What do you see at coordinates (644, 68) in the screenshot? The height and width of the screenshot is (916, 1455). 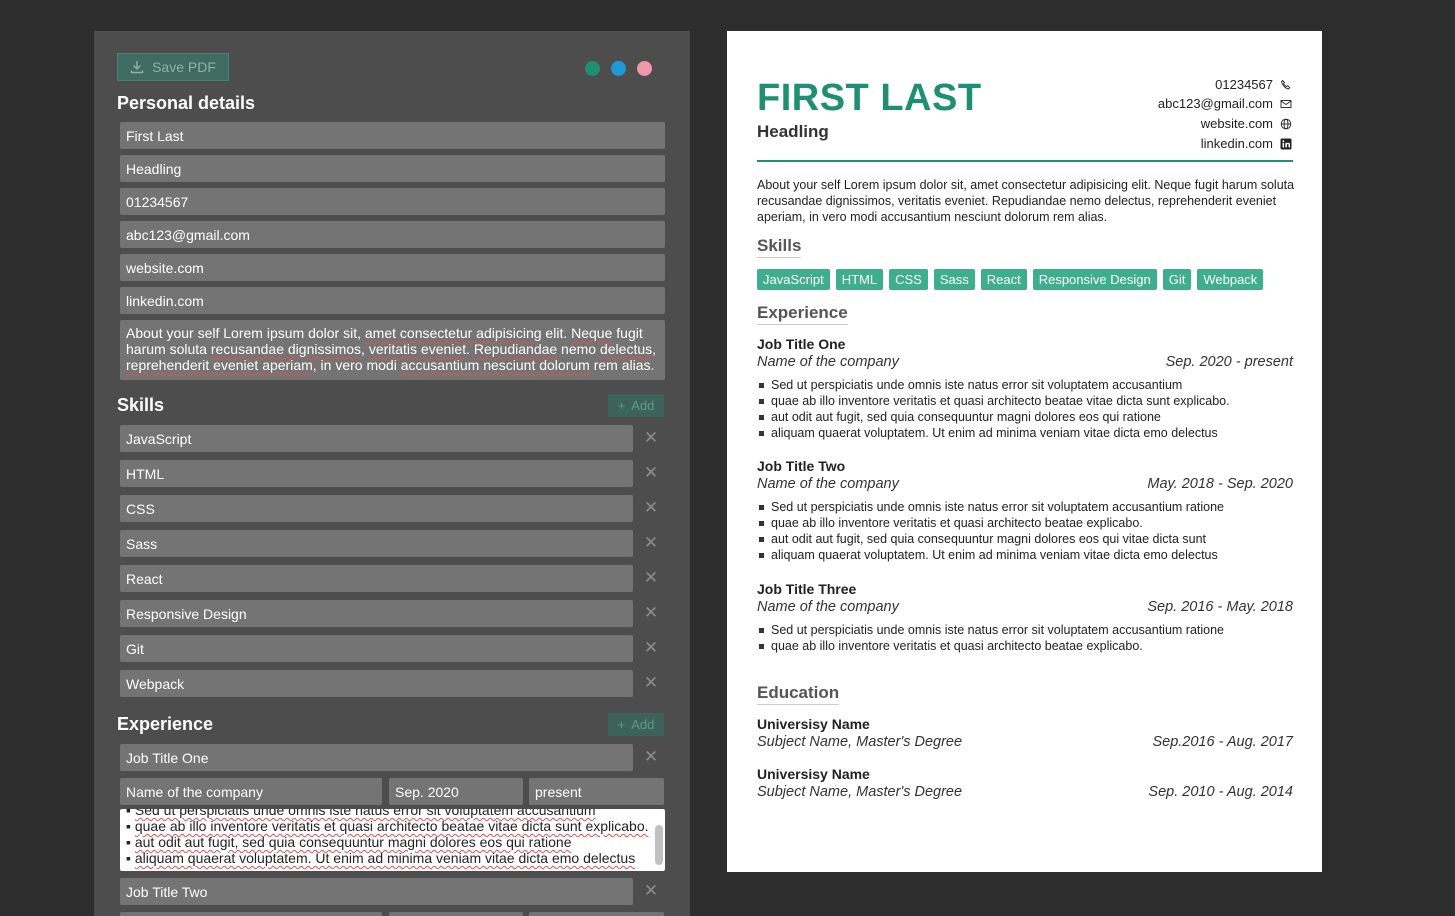 I see `theme-pink-swatch` at bounding box center [644, 68].